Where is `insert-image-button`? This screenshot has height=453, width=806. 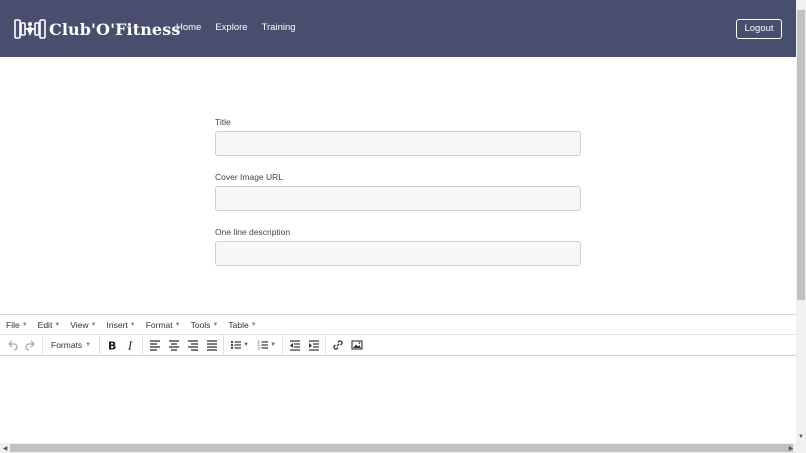
insert-image-button is located at coordinates (356, 345).